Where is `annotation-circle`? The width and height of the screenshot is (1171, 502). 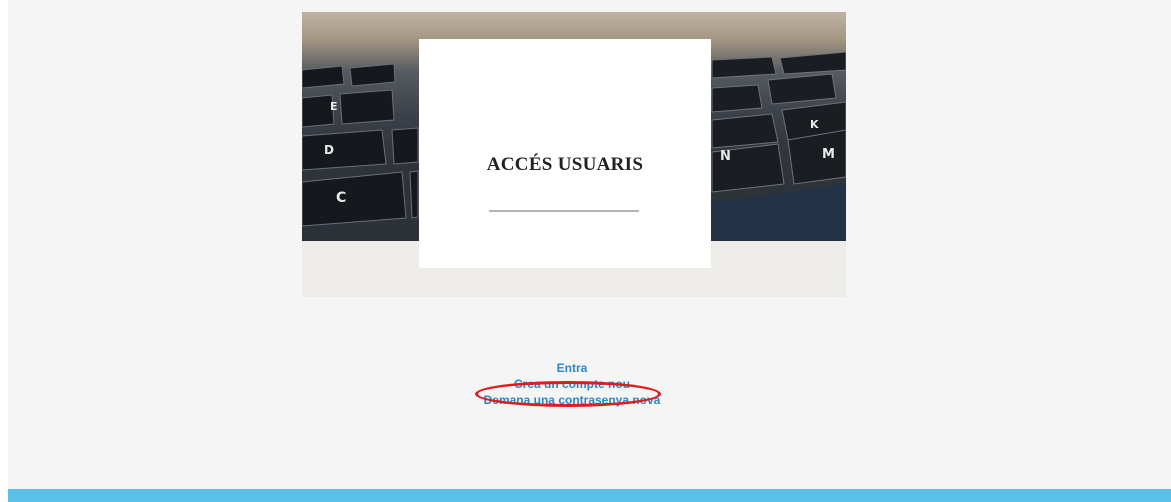
annotation-circle is located at coordinates (568, 394).